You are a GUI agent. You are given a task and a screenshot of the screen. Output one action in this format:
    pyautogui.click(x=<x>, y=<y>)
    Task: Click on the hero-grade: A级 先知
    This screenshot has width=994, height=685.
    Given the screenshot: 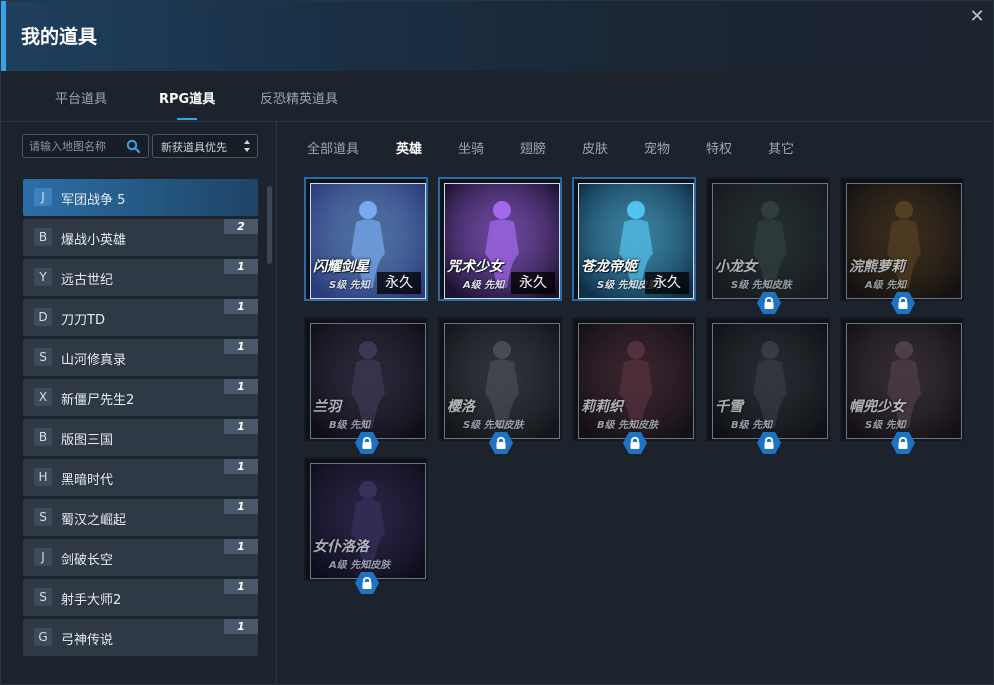 What is the action you would take?
    pyautogui.click(x=484, y=285)
    